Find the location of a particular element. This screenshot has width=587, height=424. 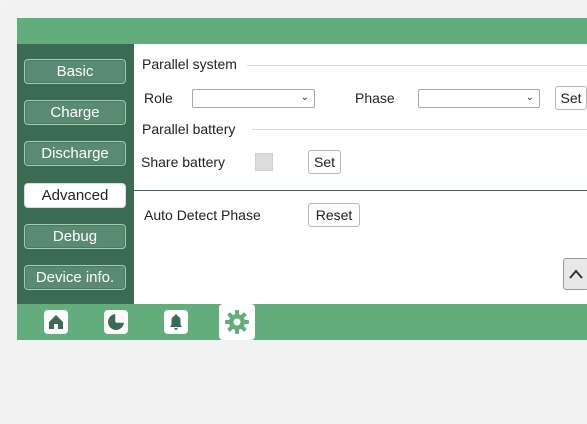

nav-discharge-button: Discharge is located at coordinates (75, 153).